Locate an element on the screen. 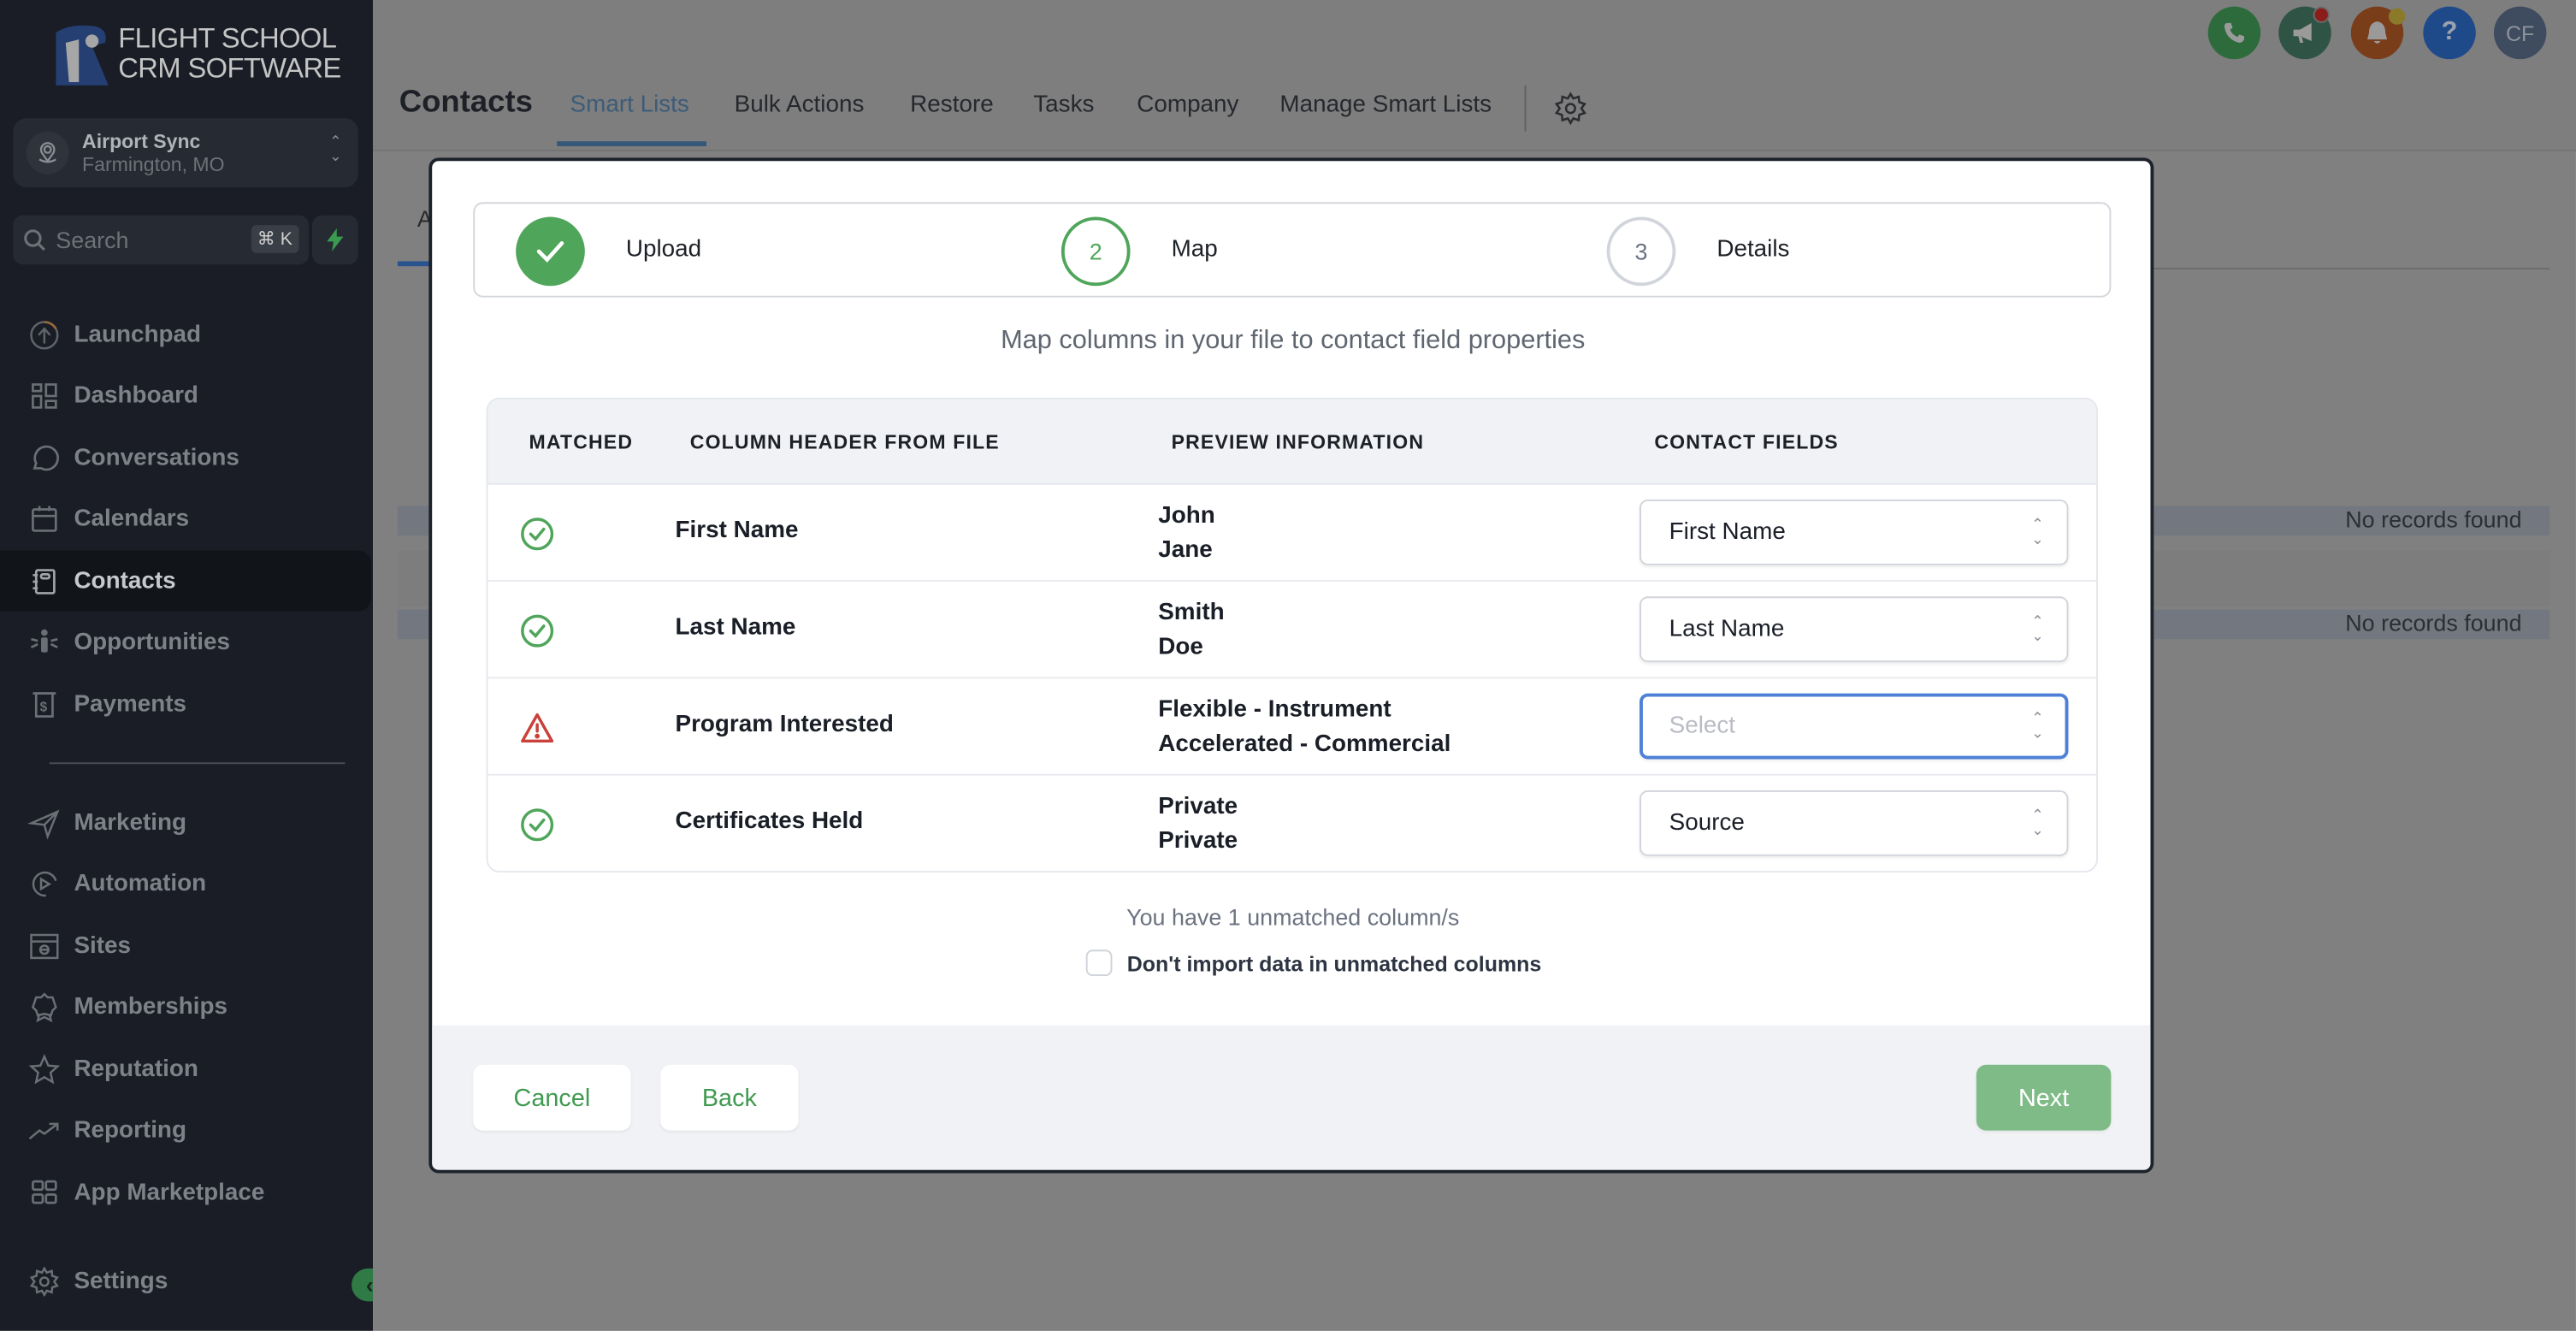 This screenshot has width=2576, height=1331. skip-unmatched-checkbox is located at coordinates (1099, 963).